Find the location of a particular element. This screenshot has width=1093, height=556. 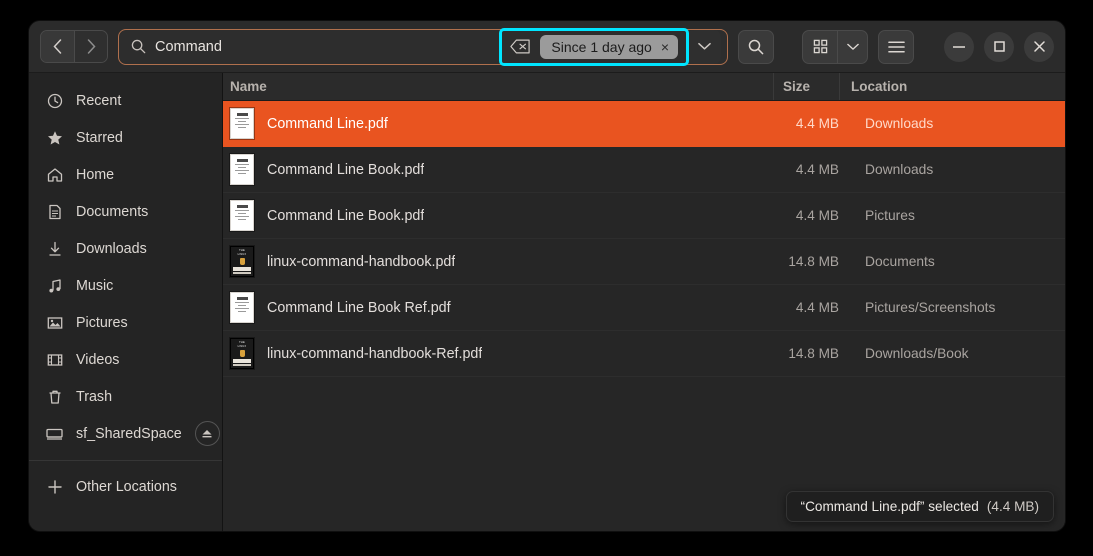

sidebar-item-label: Starred is located at coordinates (99, 137).